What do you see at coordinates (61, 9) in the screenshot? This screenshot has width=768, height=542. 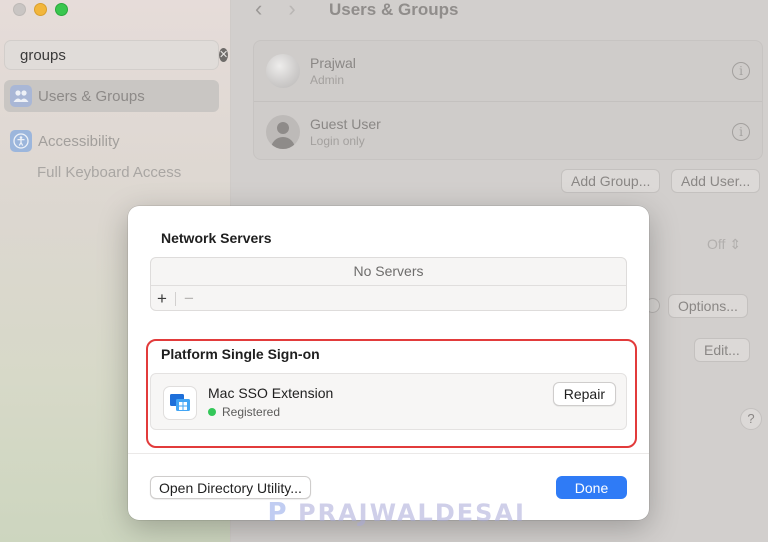 I see `zoom-window-button` at bounding box center [61, 9].